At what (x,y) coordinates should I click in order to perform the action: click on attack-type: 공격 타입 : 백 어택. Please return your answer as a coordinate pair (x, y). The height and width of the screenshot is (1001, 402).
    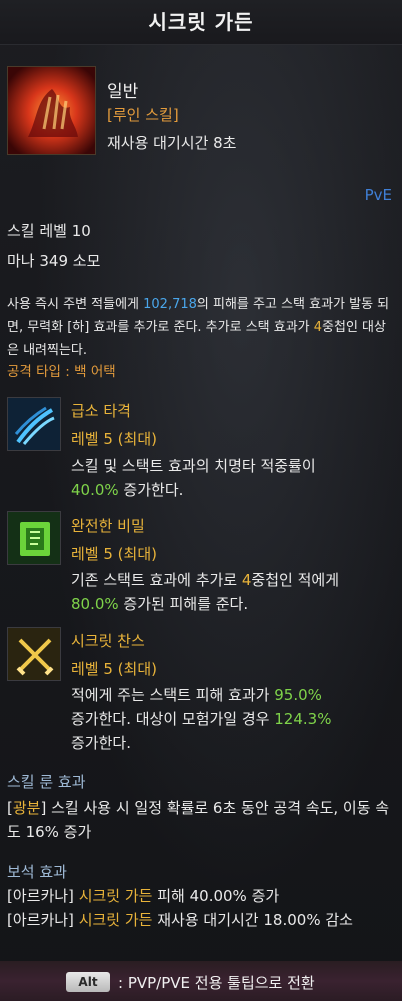
    Looking at the image, I should click on (61, 372).